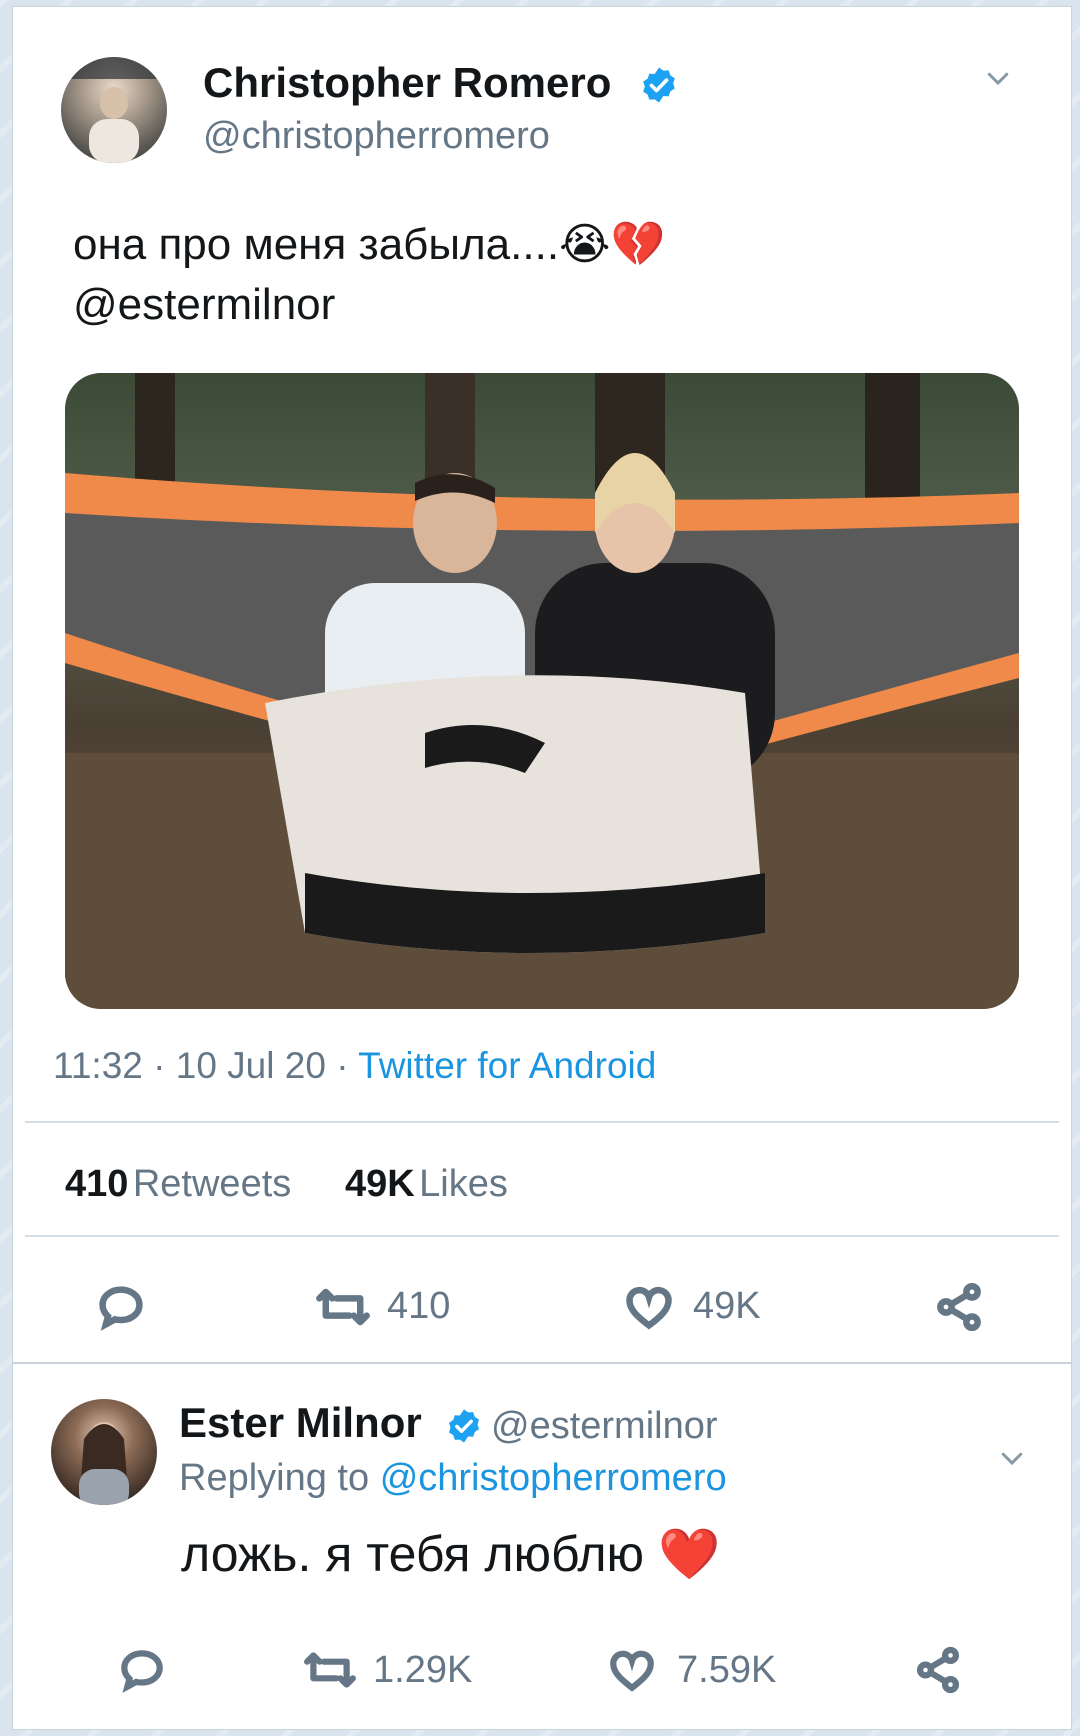  Describe the element at coordinates (542, 1363) in the screenshot. I see `section-divider` at that location.